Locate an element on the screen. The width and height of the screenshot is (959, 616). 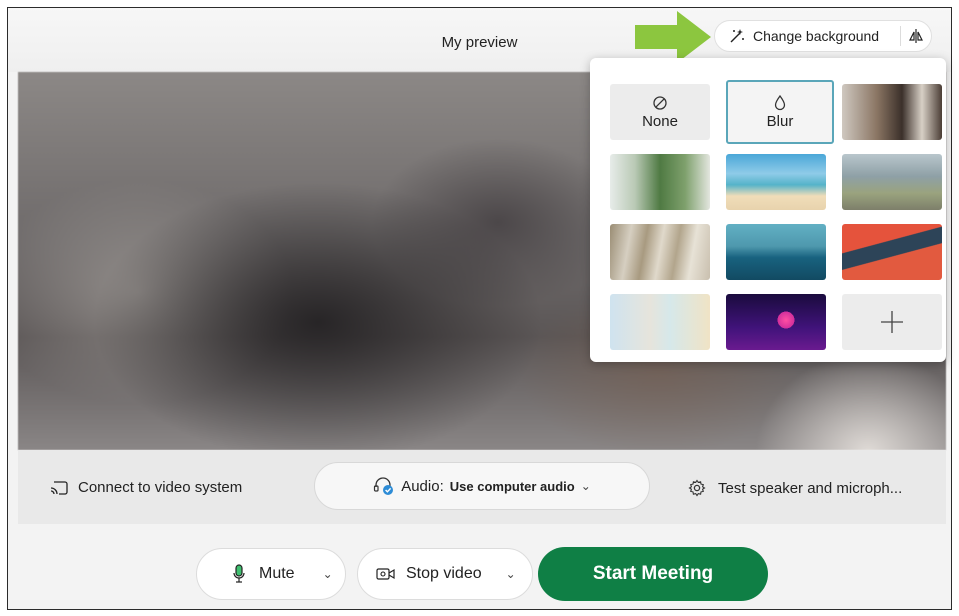
mute-button: Mute ⌄ is located at coordinates (271, 574).